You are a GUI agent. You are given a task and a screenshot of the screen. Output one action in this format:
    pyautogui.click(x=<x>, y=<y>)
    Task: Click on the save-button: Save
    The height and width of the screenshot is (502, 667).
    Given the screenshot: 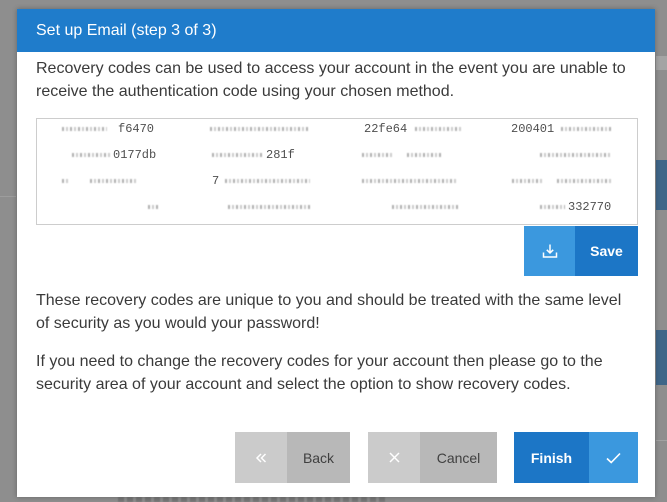 What is the action you would take?
    pyautogui.click(x=581, y=251)
    